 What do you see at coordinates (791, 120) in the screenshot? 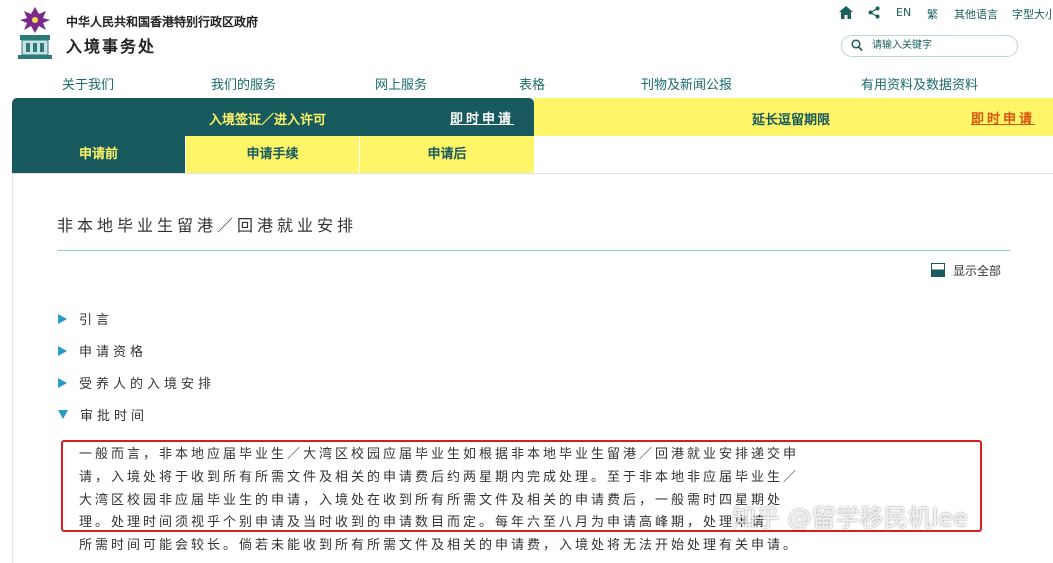
I see `tab-extension-label: 延长逗留期限` at bounding box center [791, 120].